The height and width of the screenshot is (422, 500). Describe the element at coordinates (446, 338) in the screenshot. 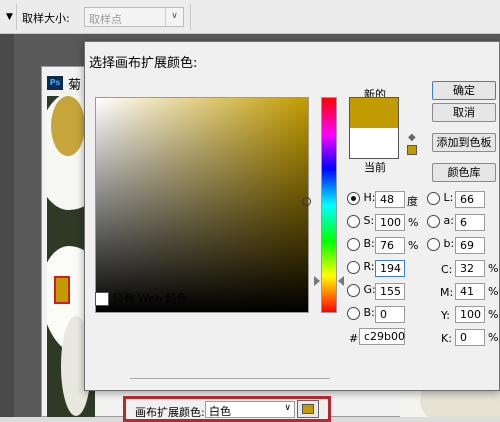

I see `k-label: K:` at that location.